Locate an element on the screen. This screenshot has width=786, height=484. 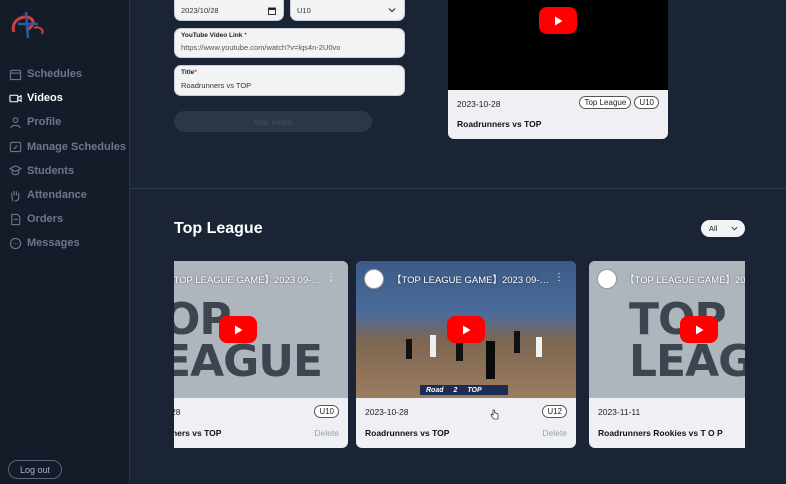
sidebar-item-messages: Messages is located at coordinates (65, 243).